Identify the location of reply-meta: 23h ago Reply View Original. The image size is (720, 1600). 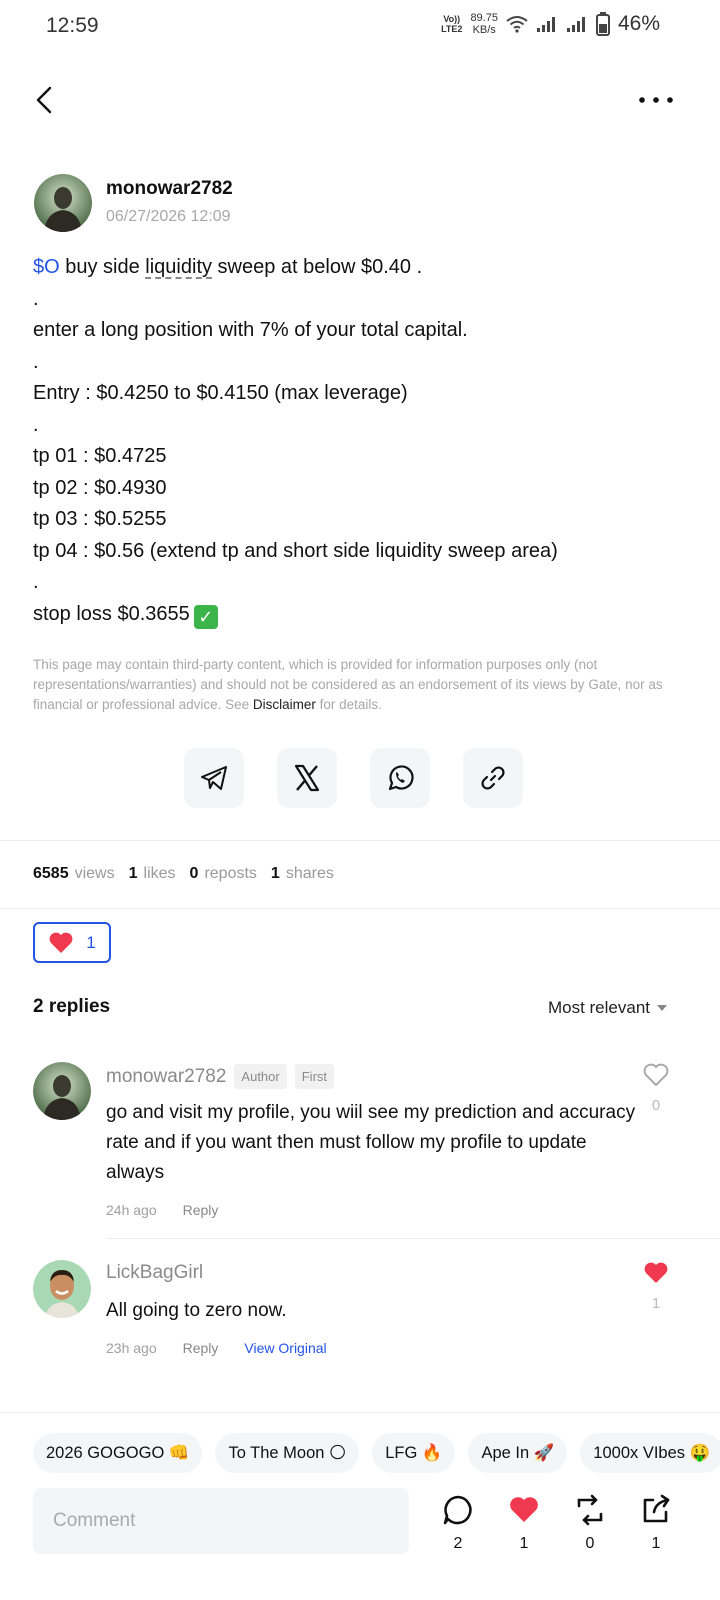
(216, 1348).